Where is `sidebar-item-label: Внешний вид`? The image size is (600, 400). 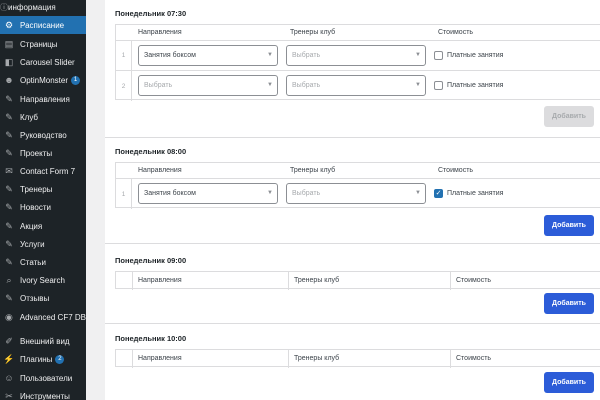 sidebar-item-label: Внешний вид is located at coordinates (45, 341).